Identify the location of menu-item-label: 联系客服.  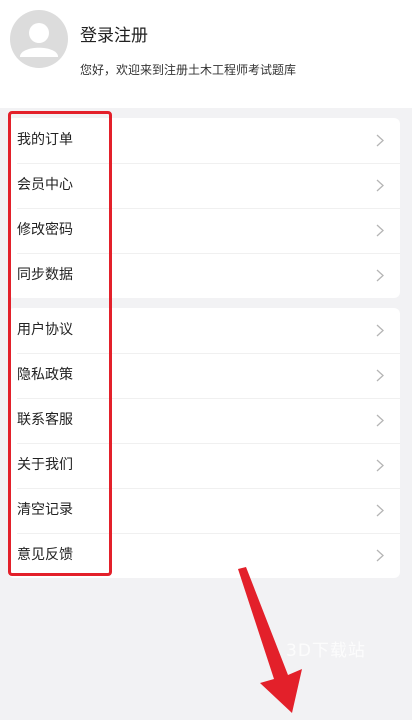
(45, 420).